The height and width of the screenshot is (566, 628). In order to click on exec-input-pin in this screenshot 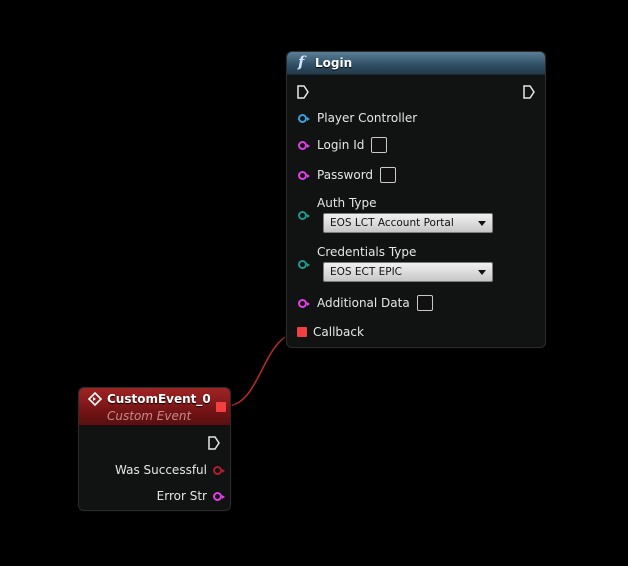, I will do `click(303, 92)`.